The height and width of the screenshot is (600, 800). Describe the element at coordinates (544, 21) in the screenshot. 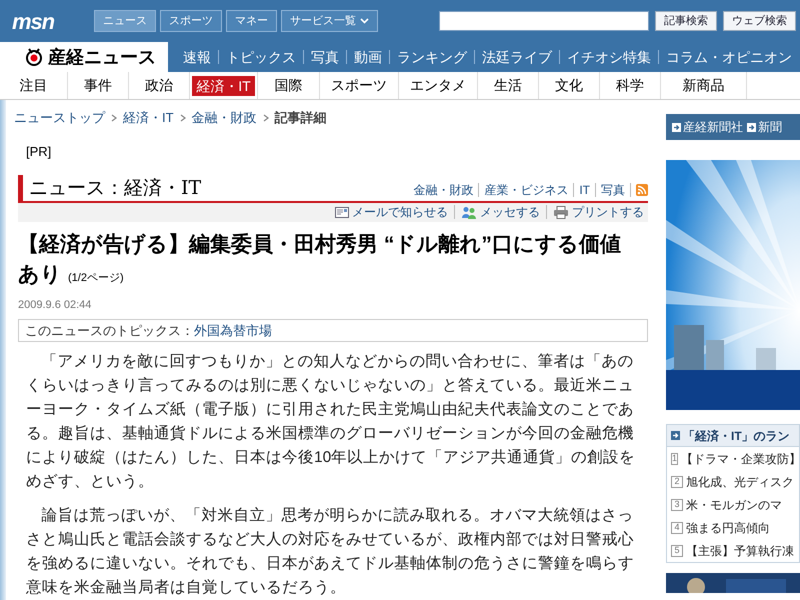

I see `search-field` at that location.